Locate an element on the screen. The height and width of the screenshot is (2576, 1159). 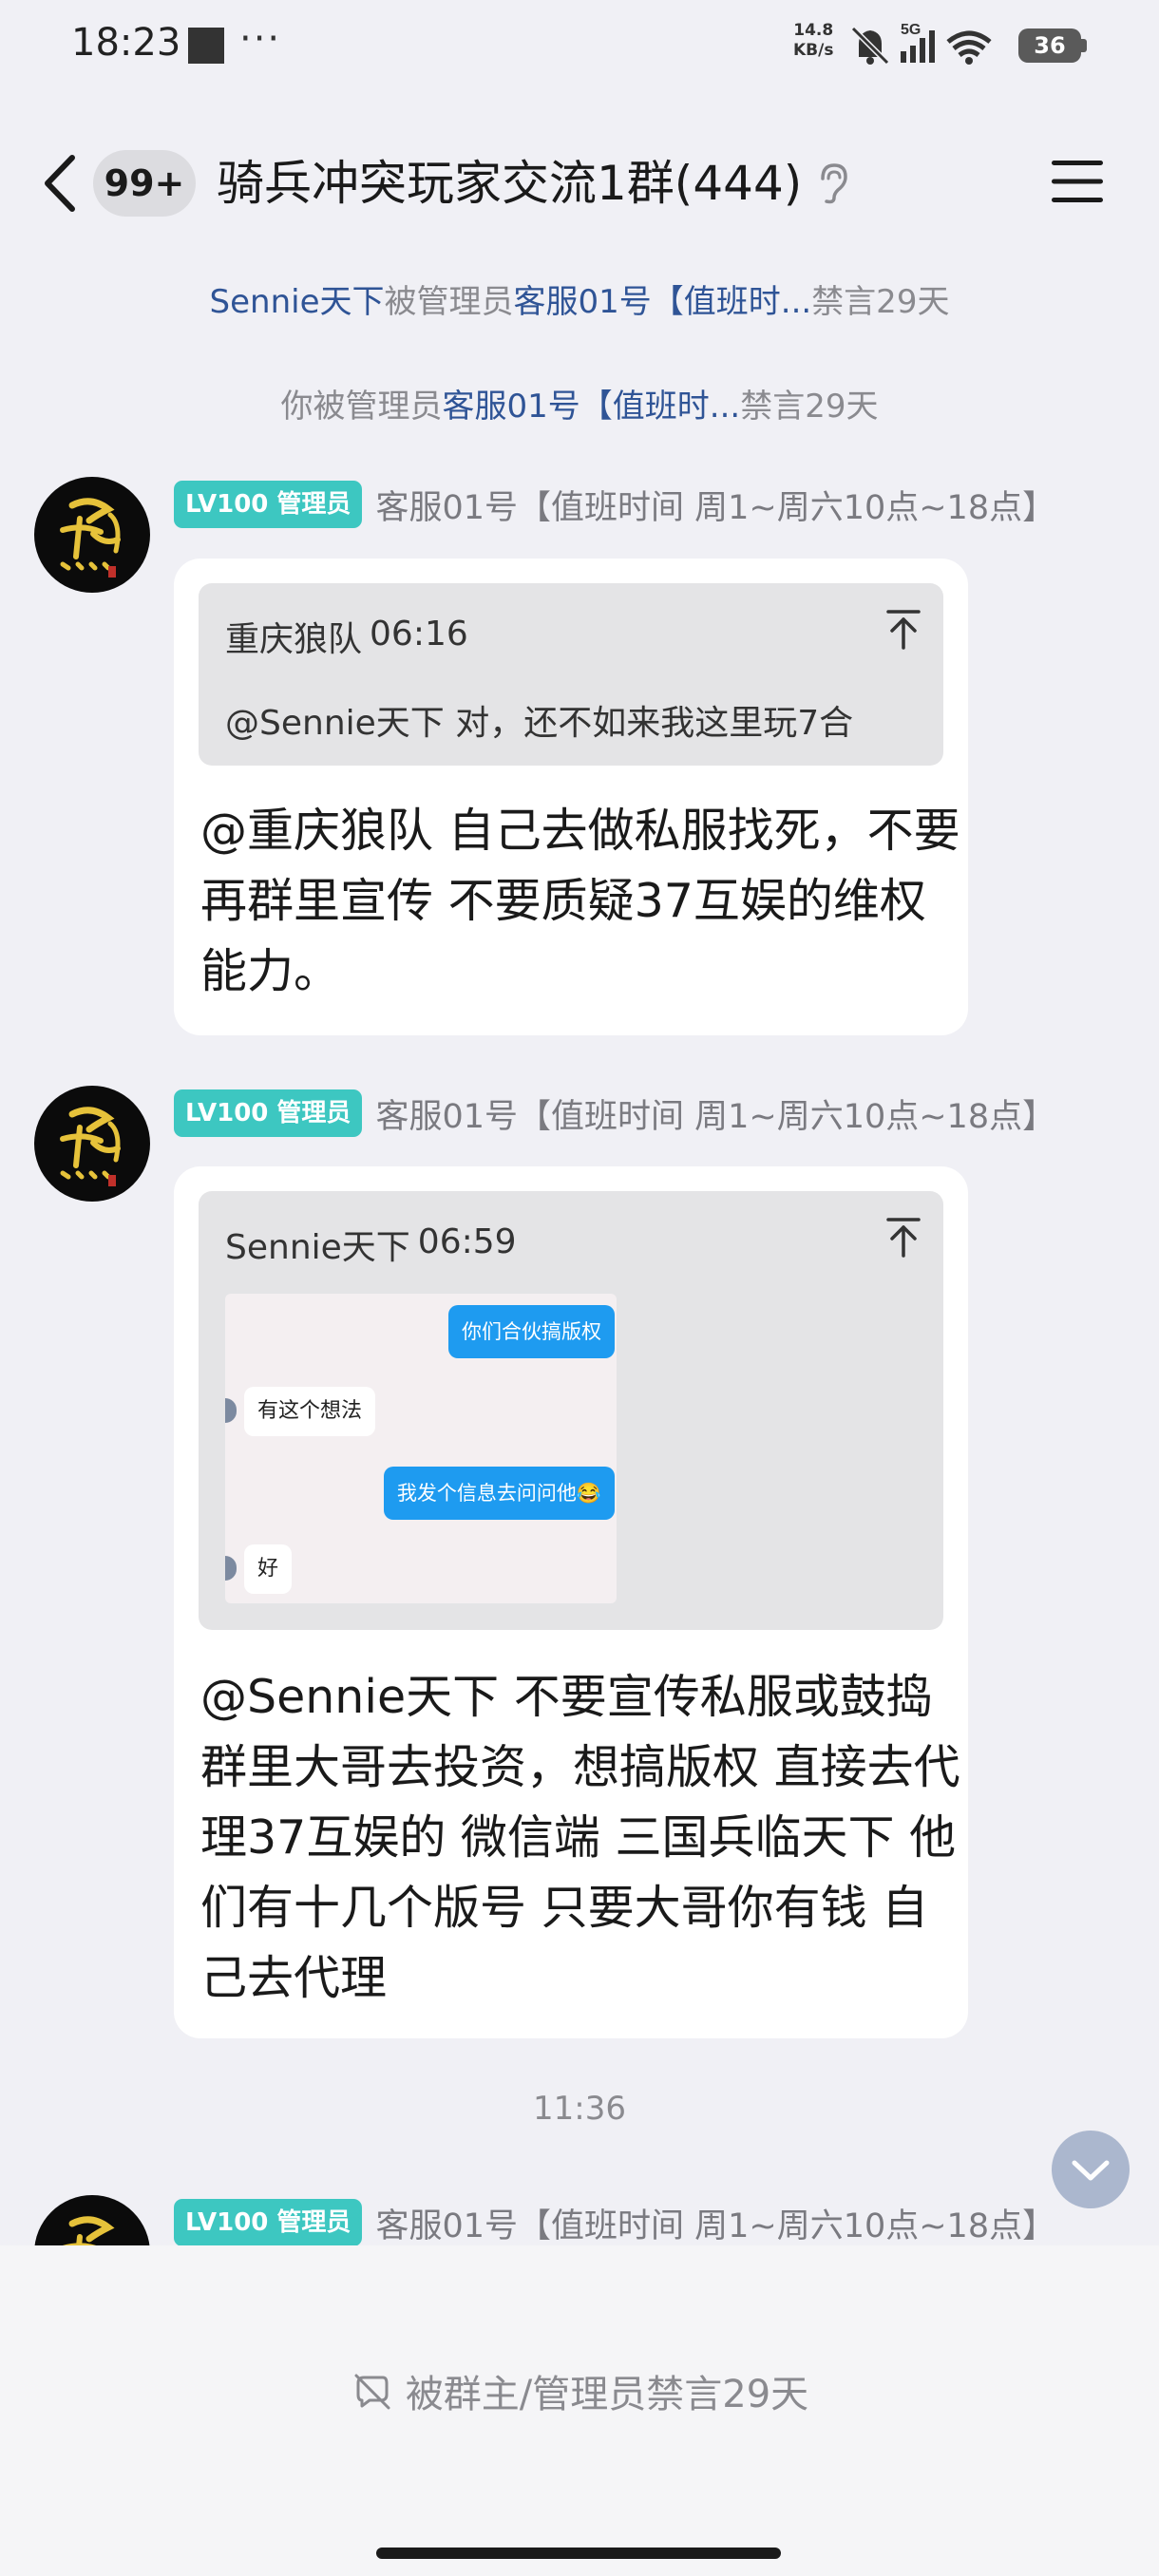
notification-app-icon is located at coordinates (206, 46).